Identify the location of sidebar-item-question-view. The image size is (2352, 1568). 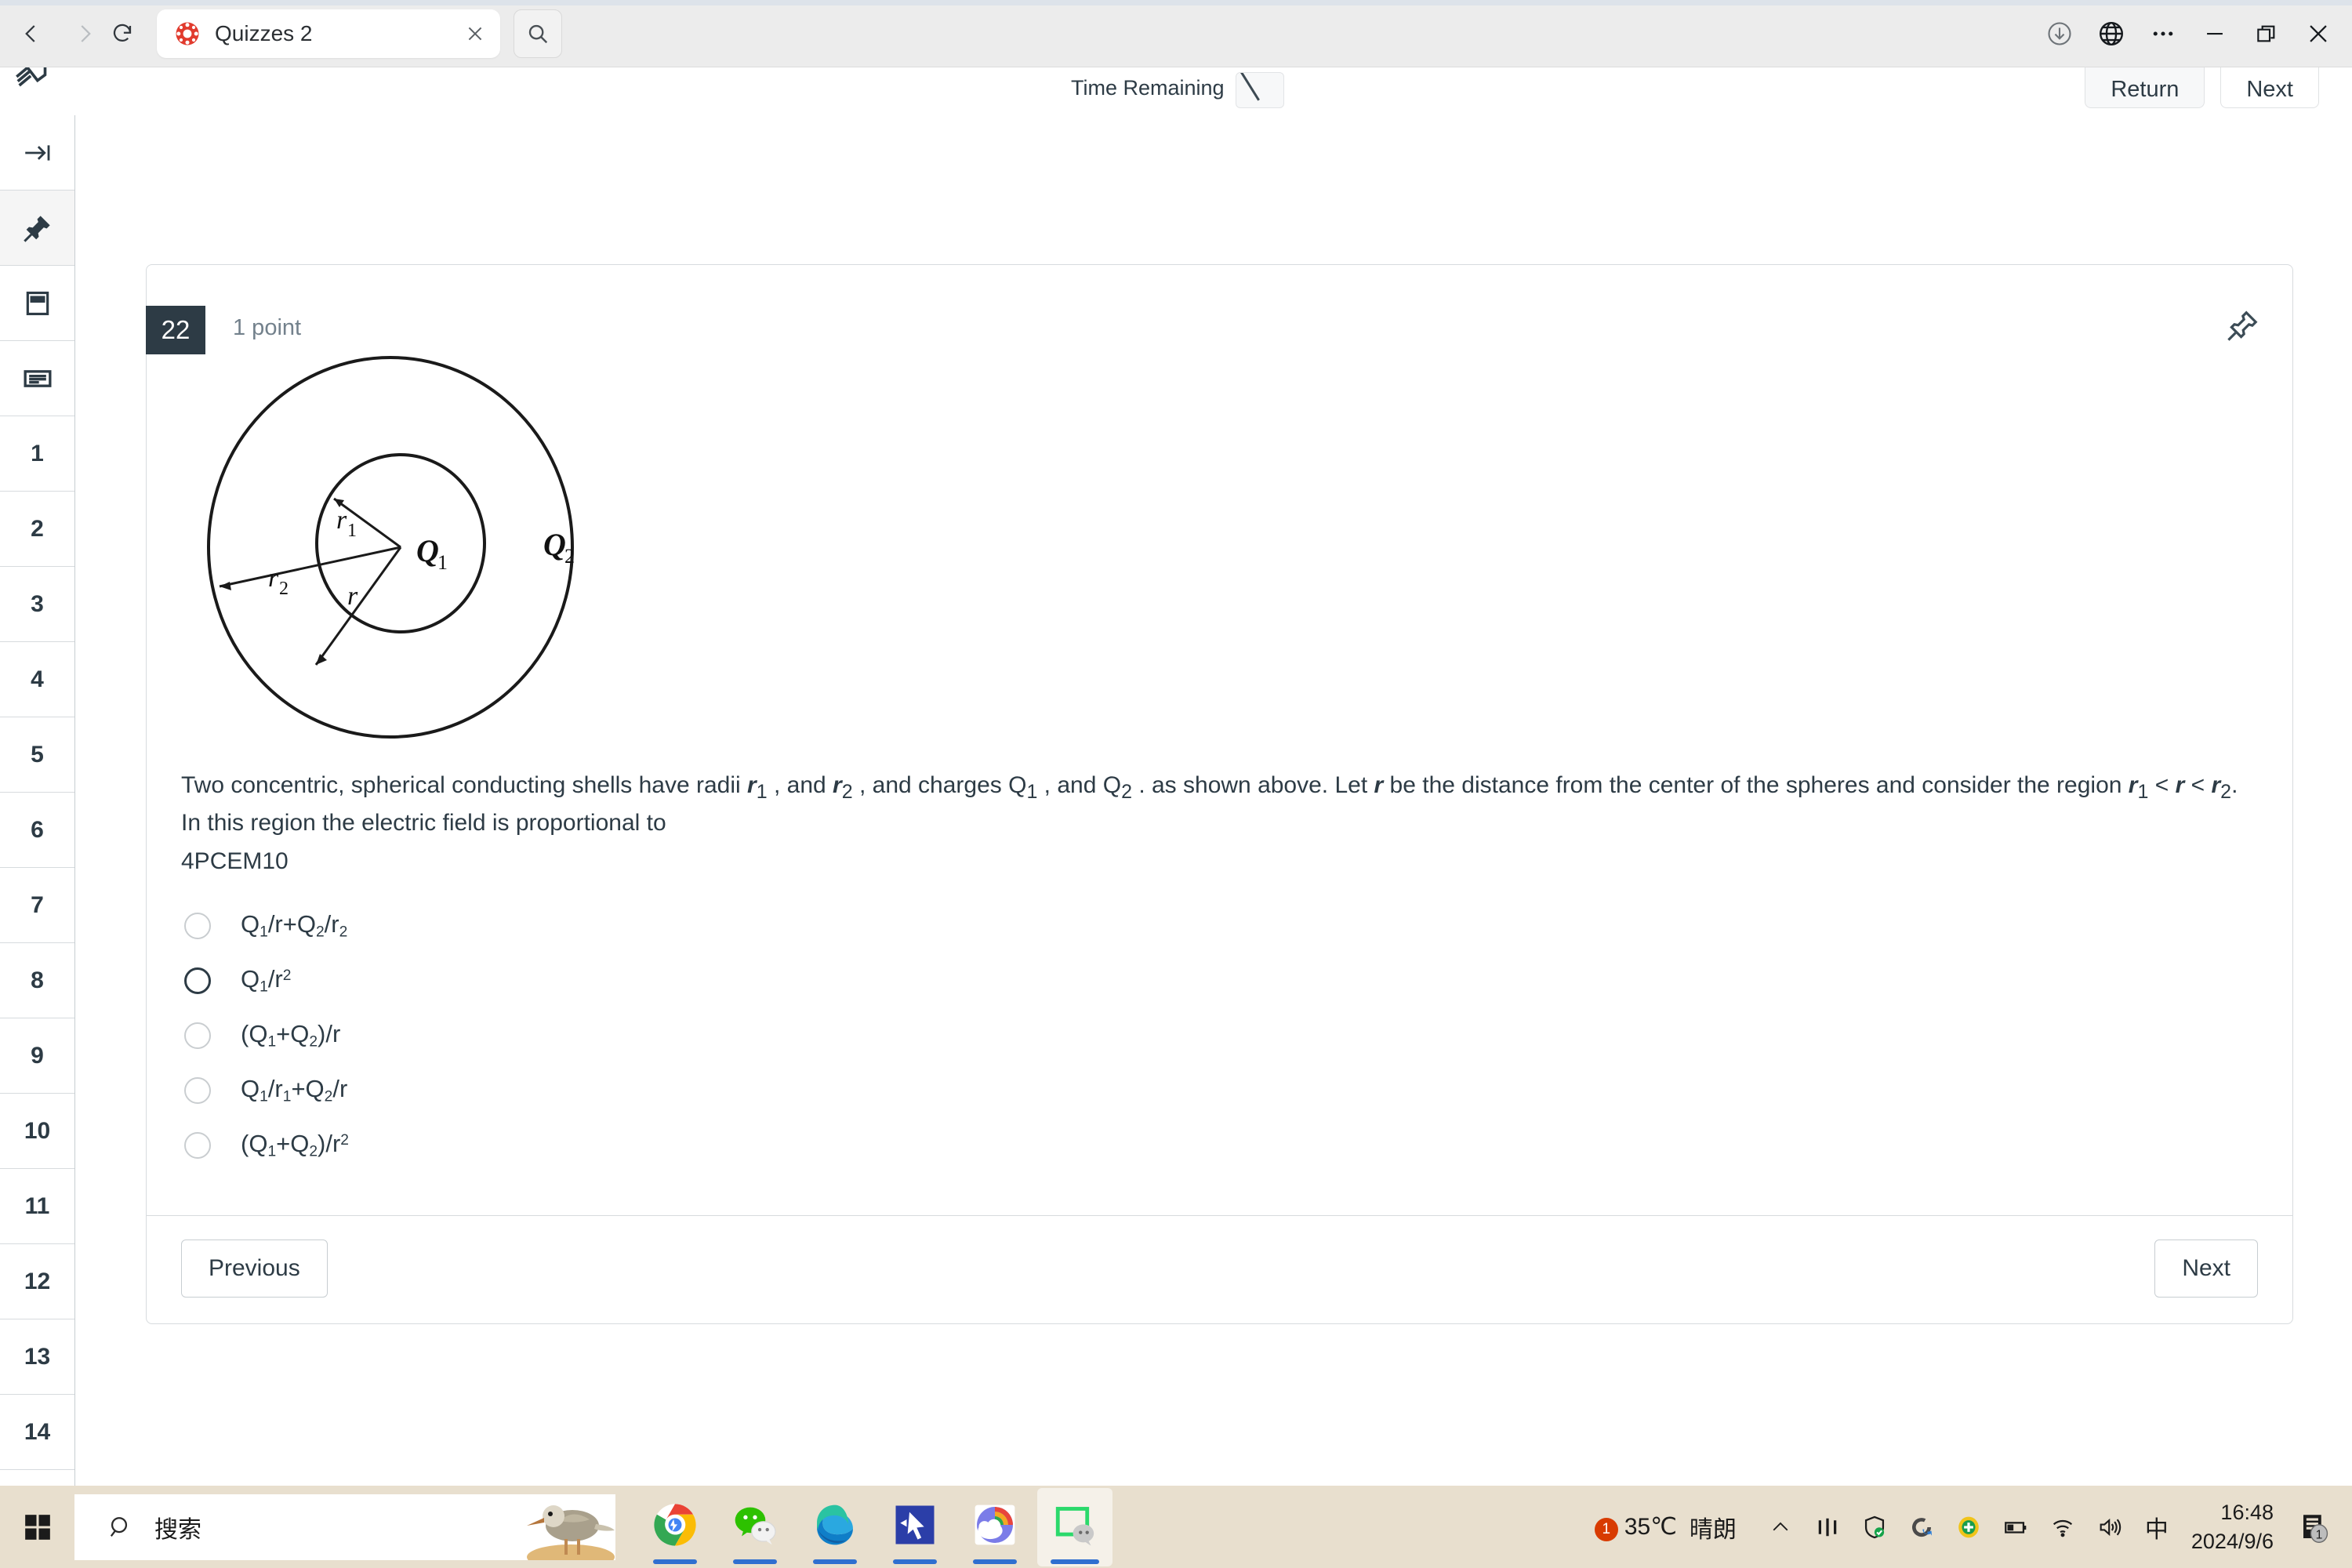
(37, 303).